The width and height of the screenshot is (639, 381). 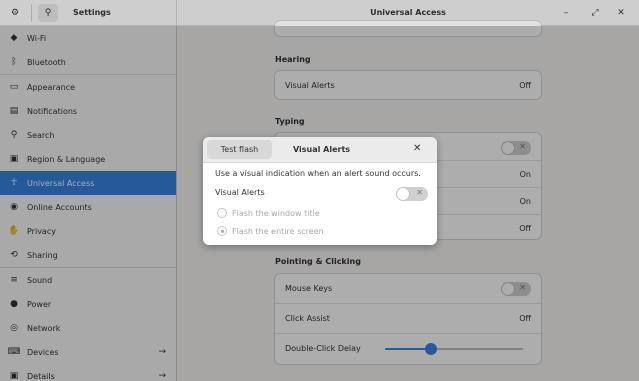 I want to click on dialog-header: Test flash Visual Alerts ✕, so click(x=320, y=150).